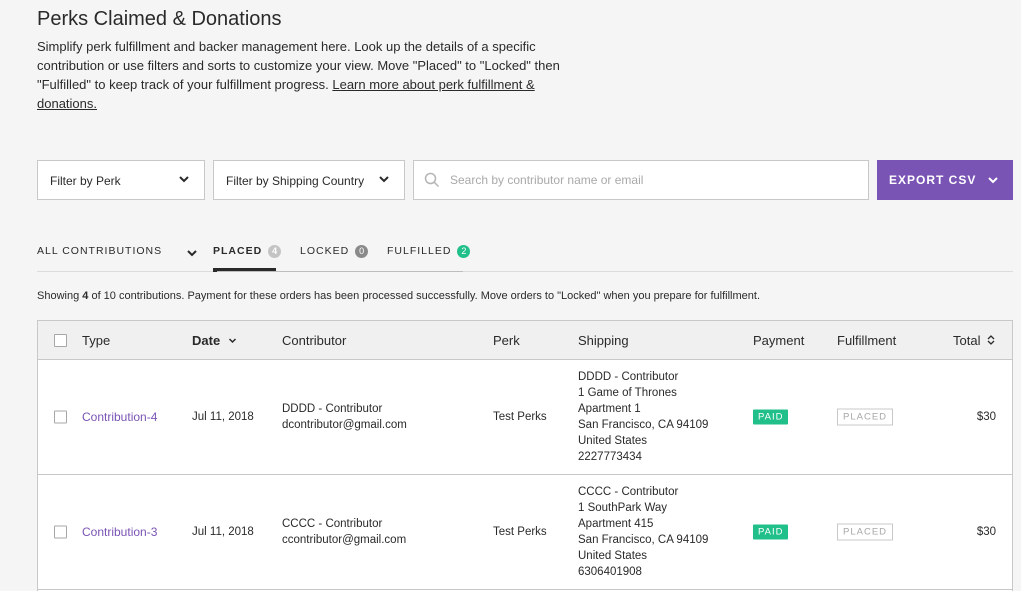  I want to click on header-perk: Perk, so click(506, 340).